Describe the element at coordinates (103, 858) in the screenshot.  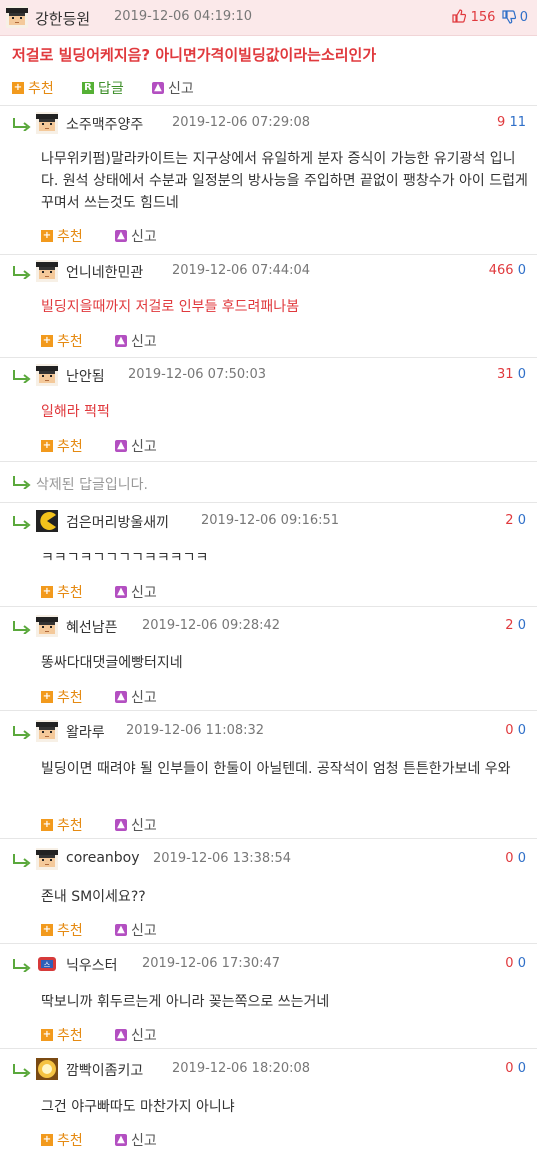
I see `commenter-name: coreanboy` at that location.